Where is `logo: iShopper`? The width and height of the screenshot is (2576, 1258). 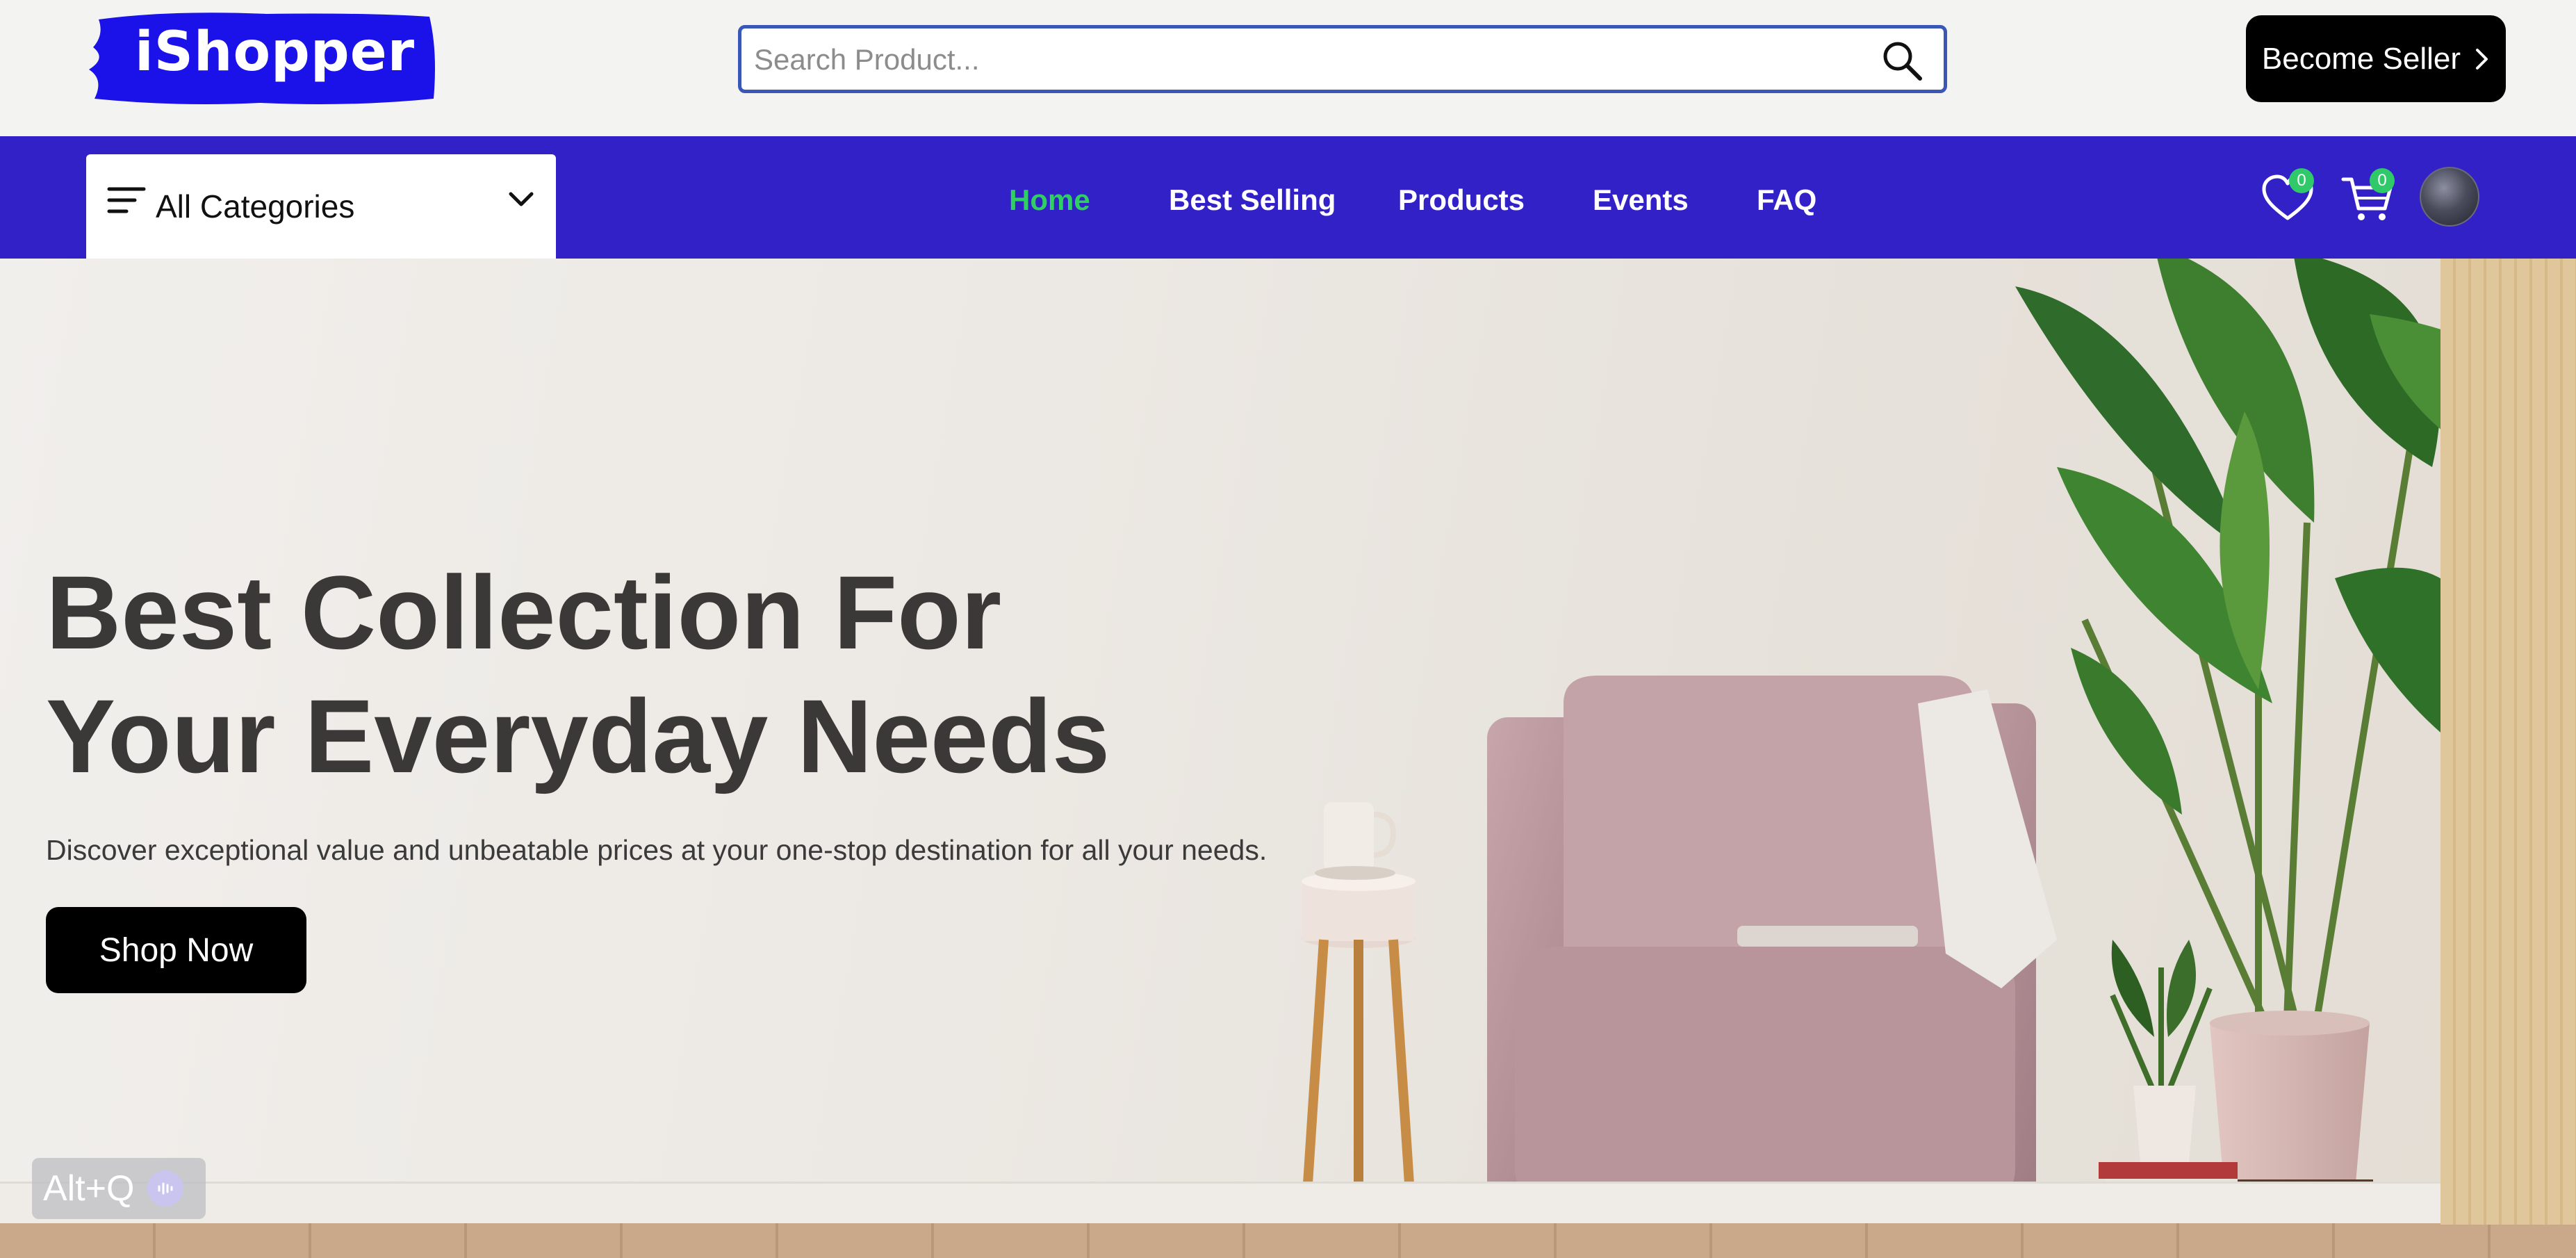
logo: iShopper is located at coordinates (263, 58).